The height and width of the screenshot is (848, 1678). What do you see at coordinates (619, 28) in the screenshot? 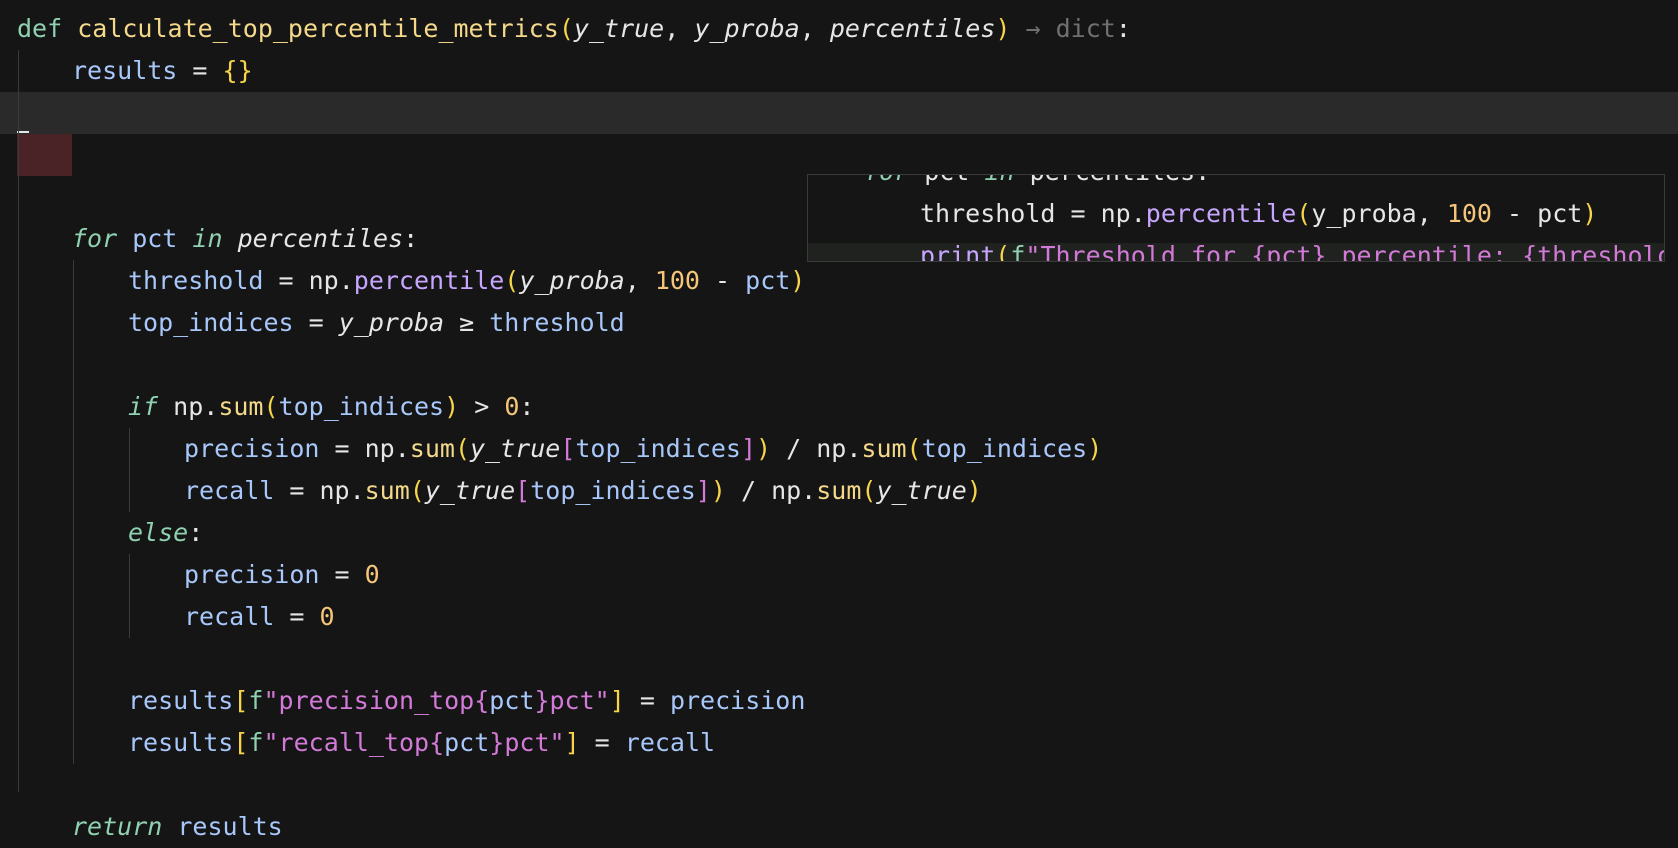
I see `param: y_true` at bounding box center [619, 28].